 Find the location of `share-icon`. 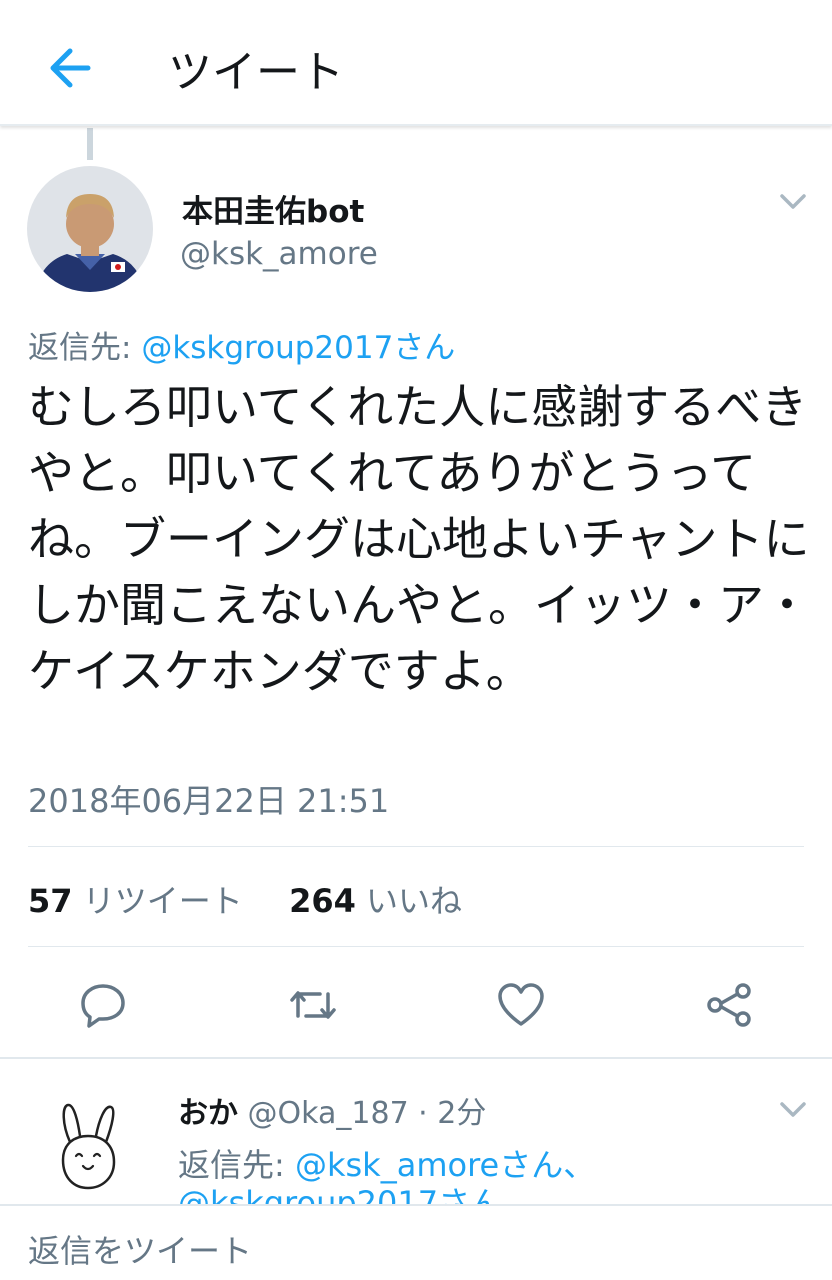

share-icon is located at coordinates (729, 1005).